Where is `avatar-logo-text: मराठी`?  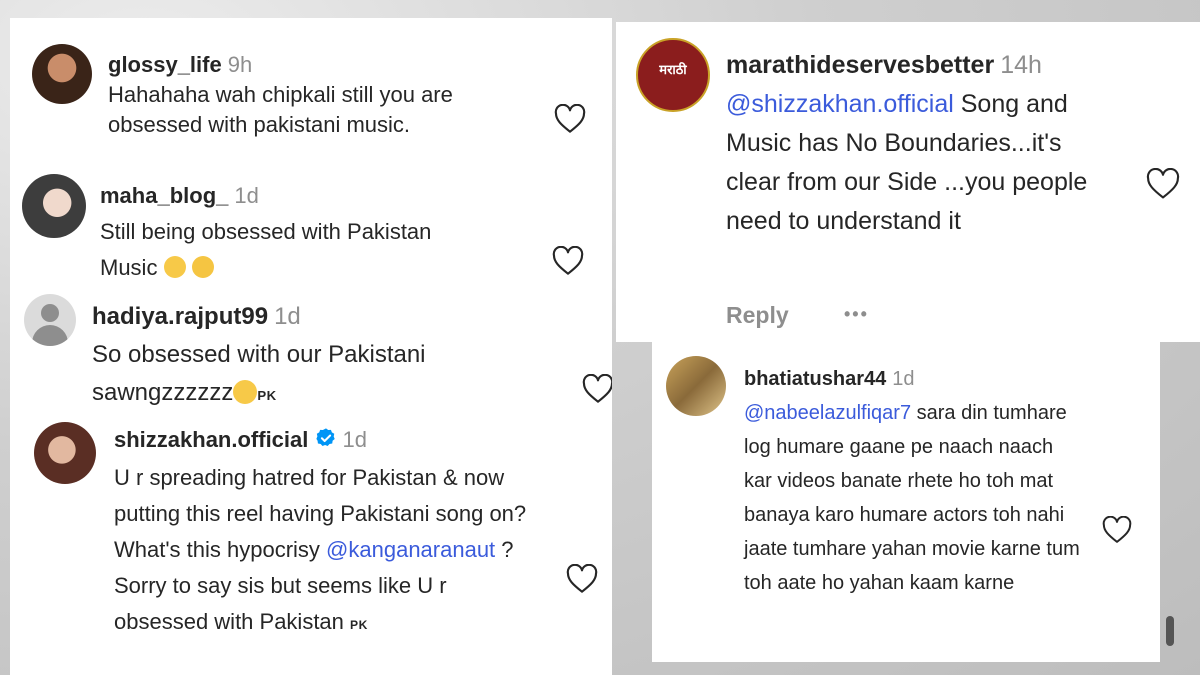
avatar-logo-text: मराठी is located at coordinates (673, 69).